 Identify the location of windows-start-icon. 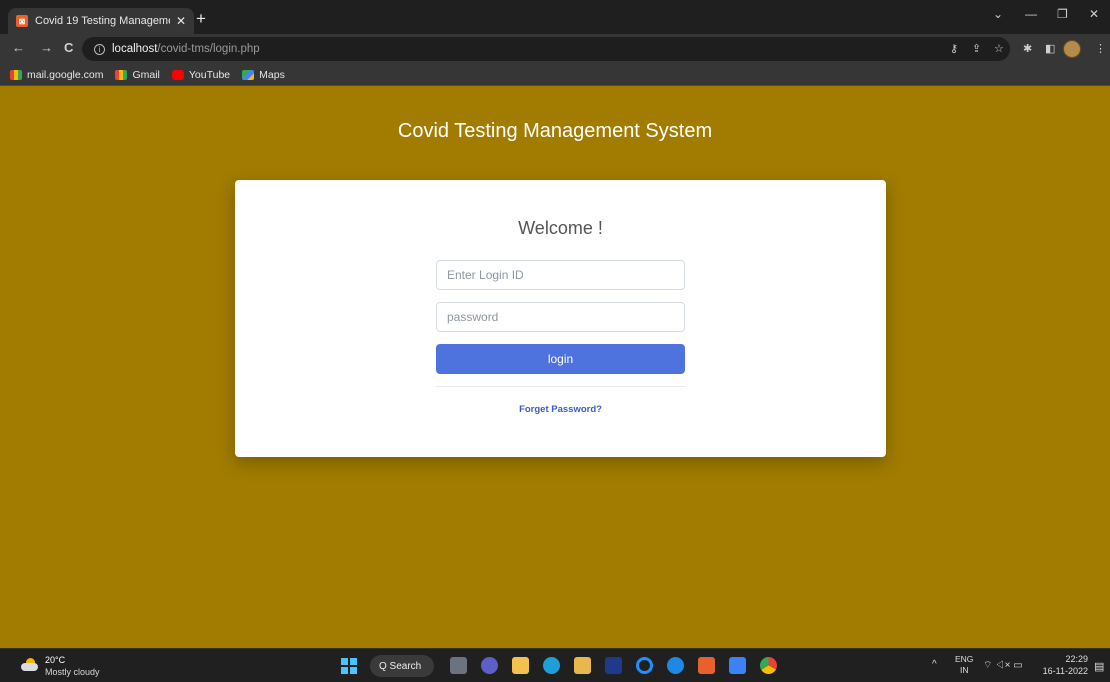
(349, 666).